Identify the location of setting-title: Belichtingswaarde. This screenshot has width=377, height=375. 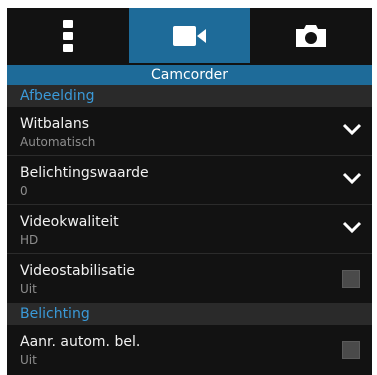
(84, 173).